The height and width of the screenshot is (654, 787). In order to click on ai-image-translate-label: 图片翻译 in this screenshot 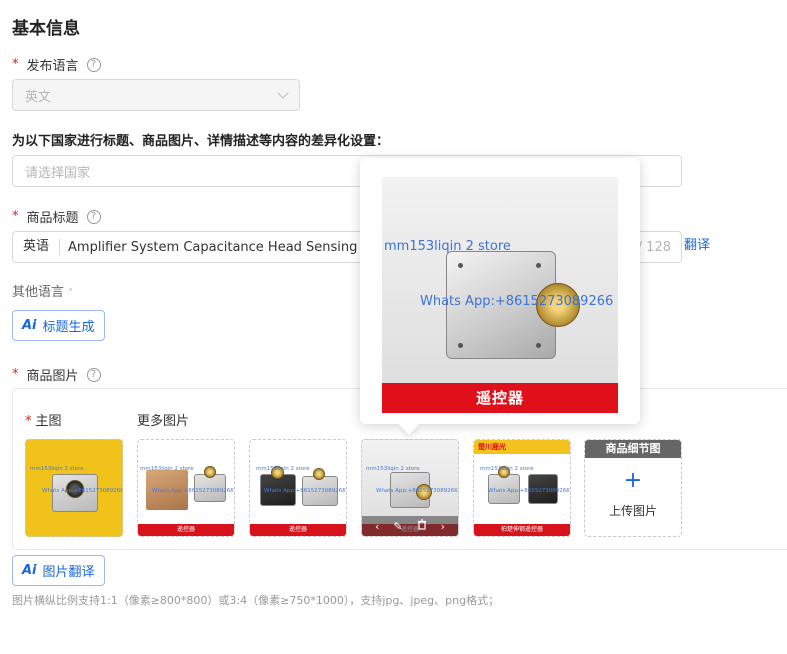, I will do `click(68, 572)`.